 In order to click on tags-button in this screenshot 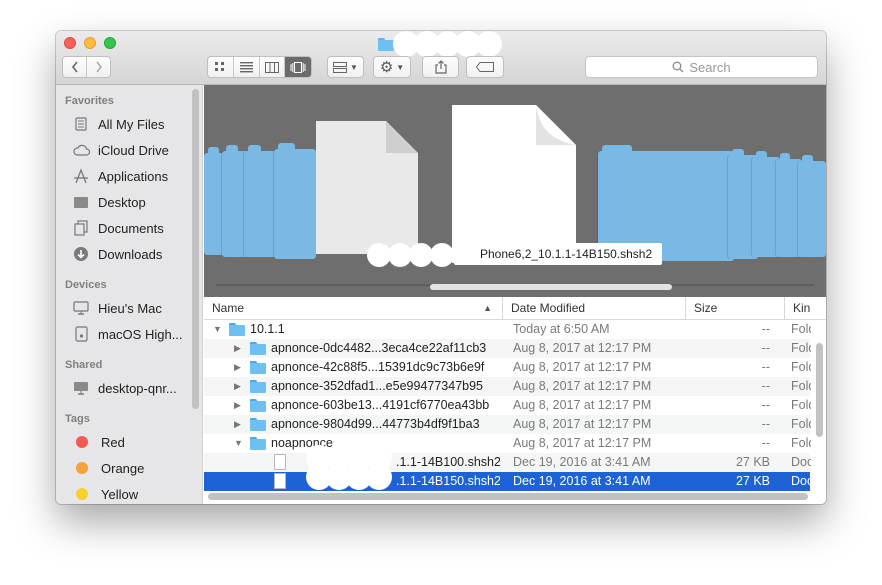, I will do `click(485, 67)`.